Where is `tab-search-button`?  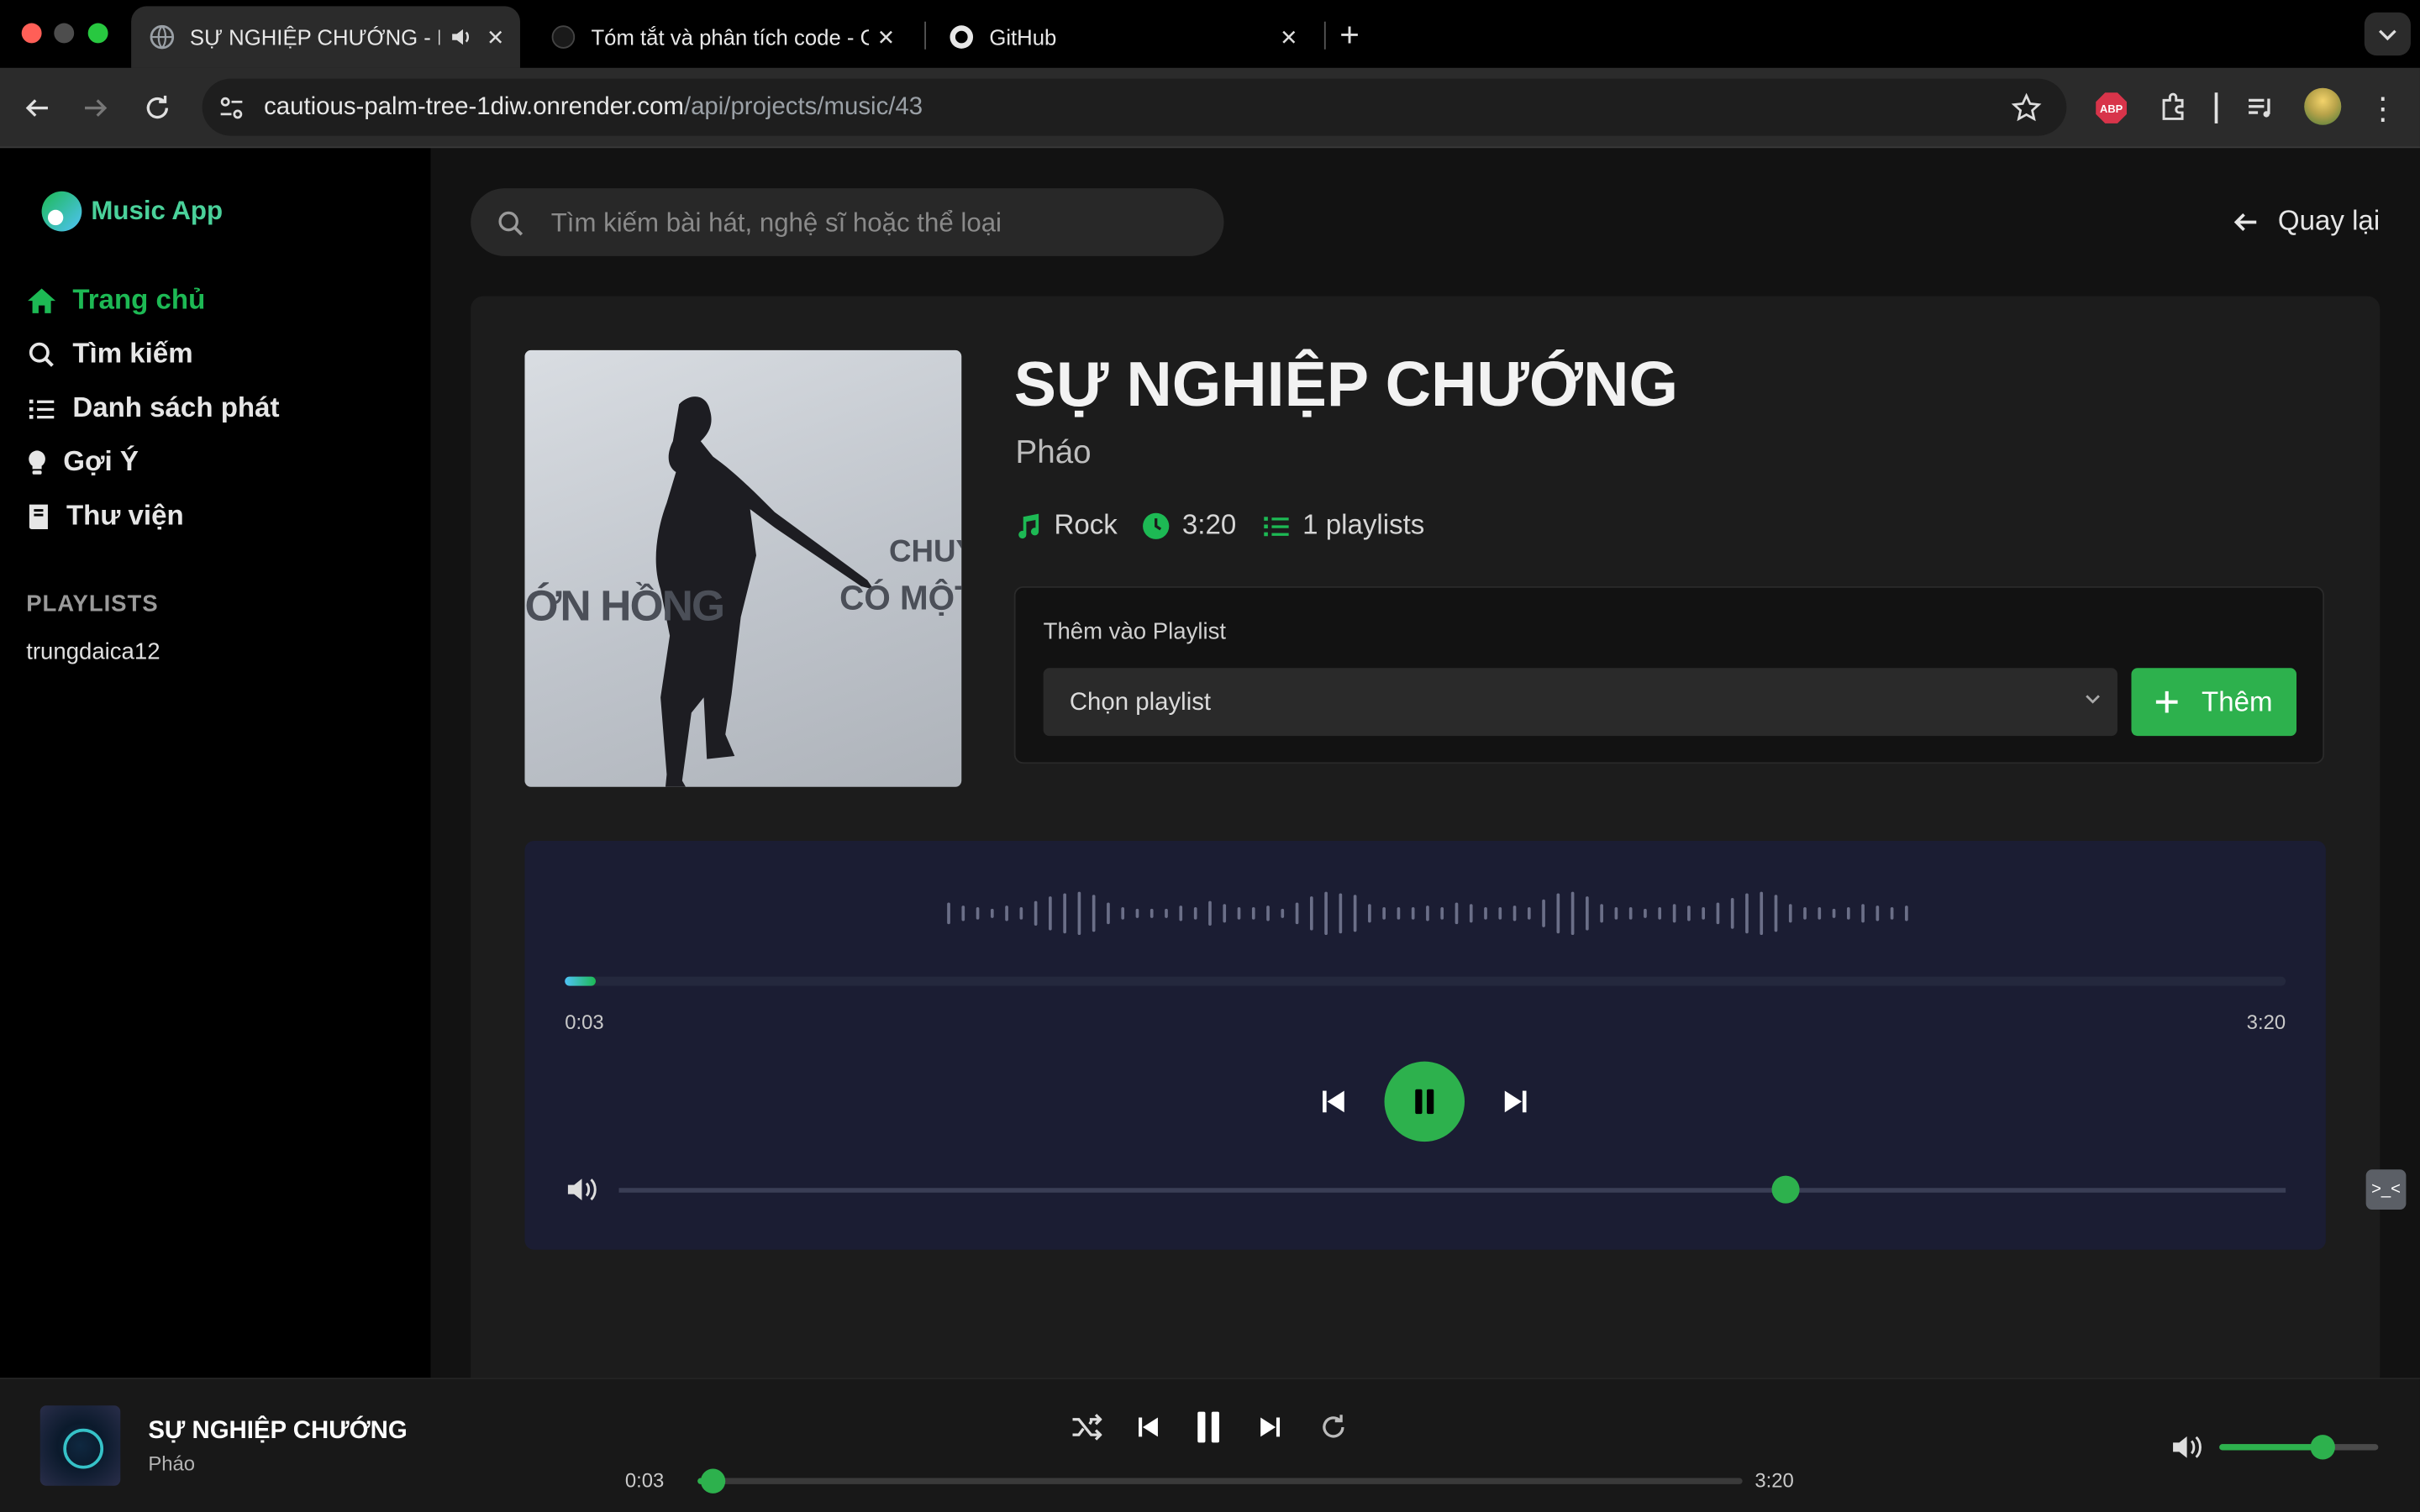 tab-search-button is located at coordinates (2388, 34).